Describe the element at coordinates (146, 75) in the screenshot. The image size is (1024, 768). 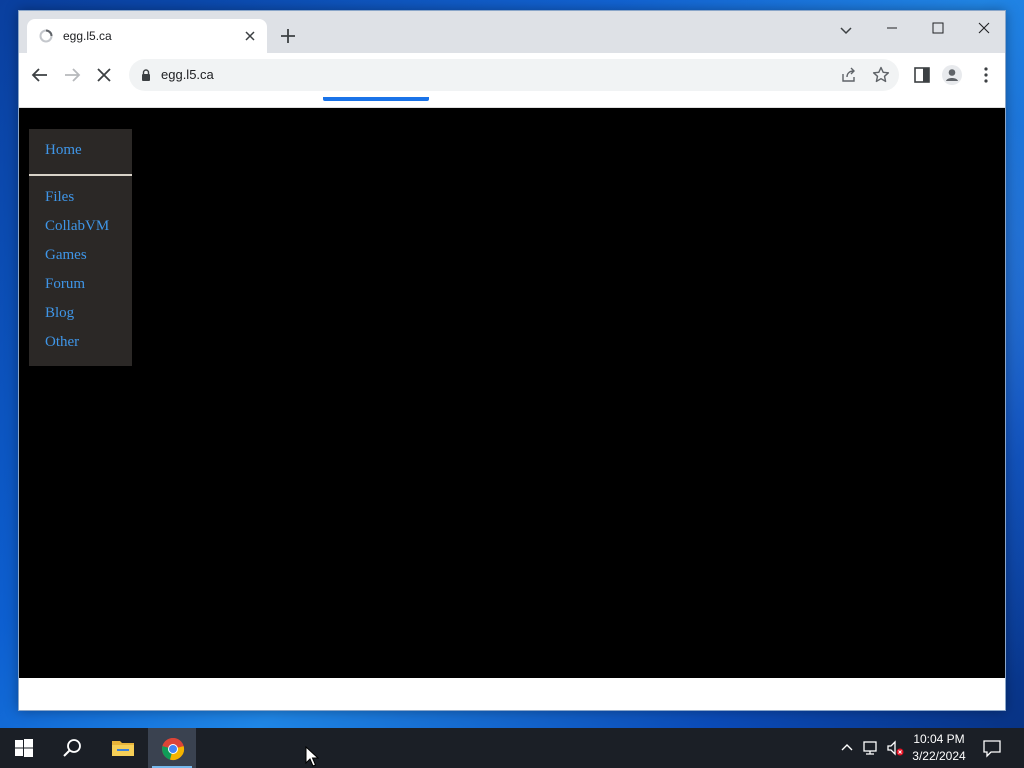
I see `lock-icon` at that location.